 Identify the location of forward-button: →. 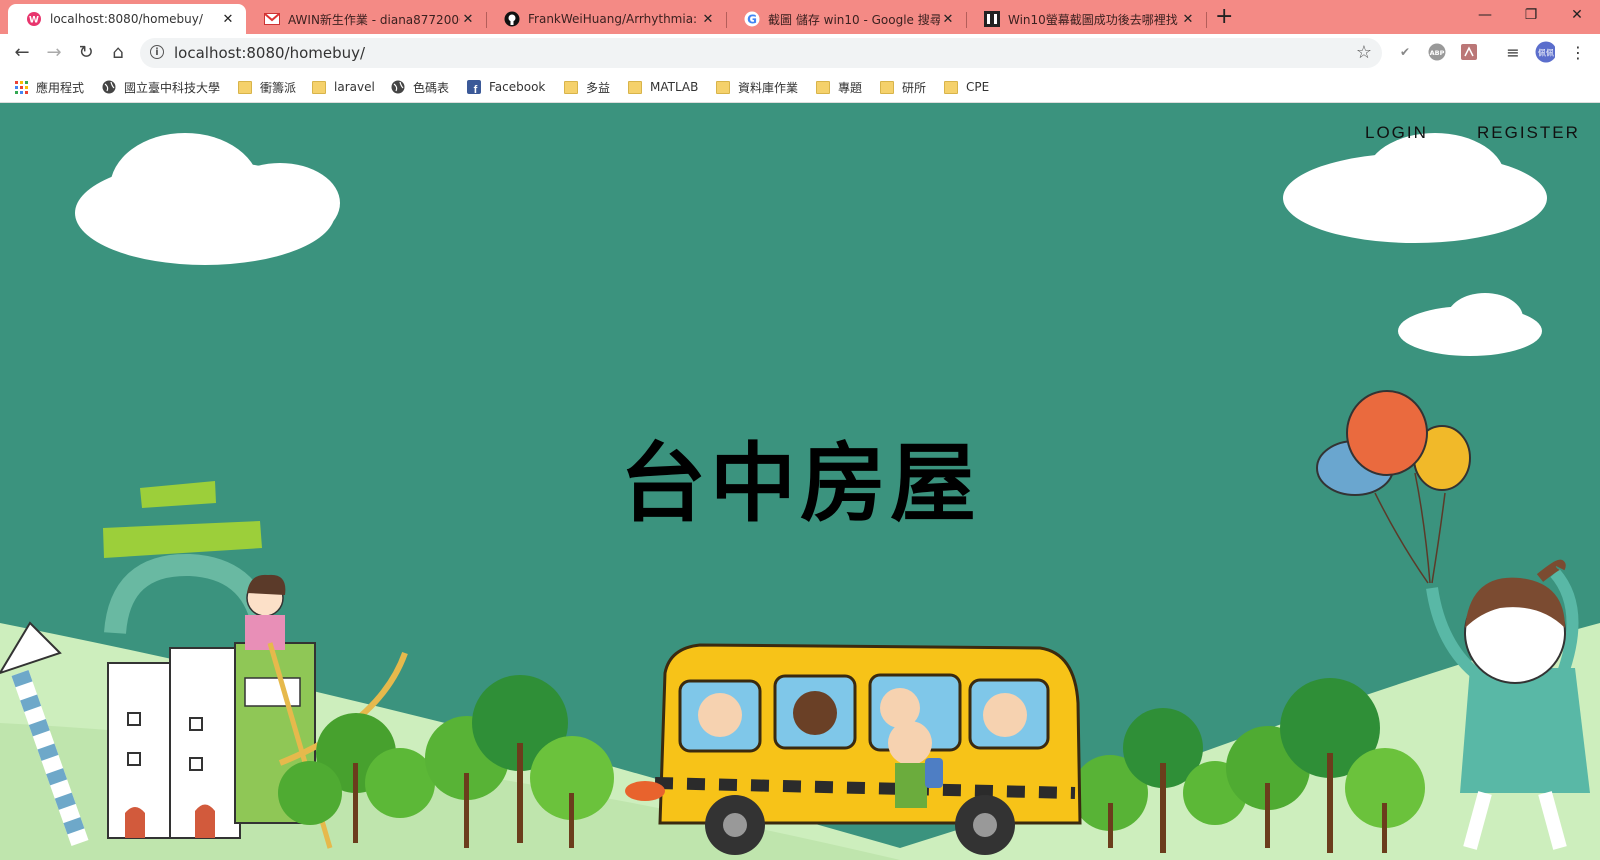
(54, 52).